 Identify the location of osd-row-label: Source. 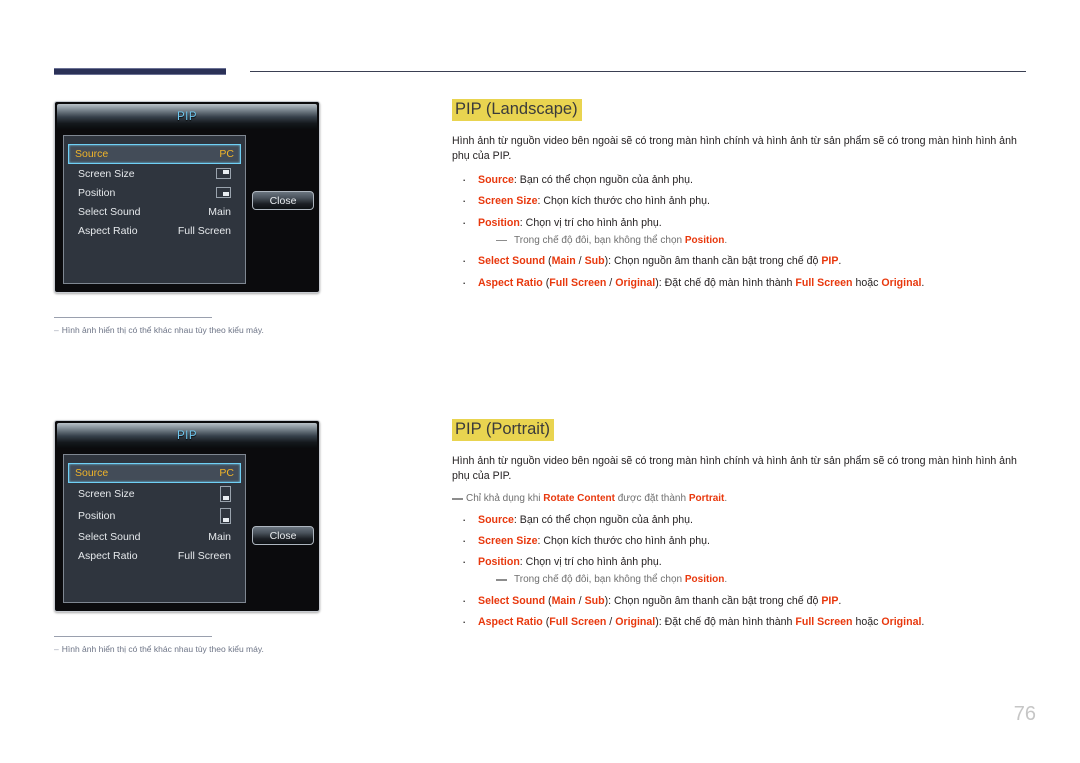
(92, 154).